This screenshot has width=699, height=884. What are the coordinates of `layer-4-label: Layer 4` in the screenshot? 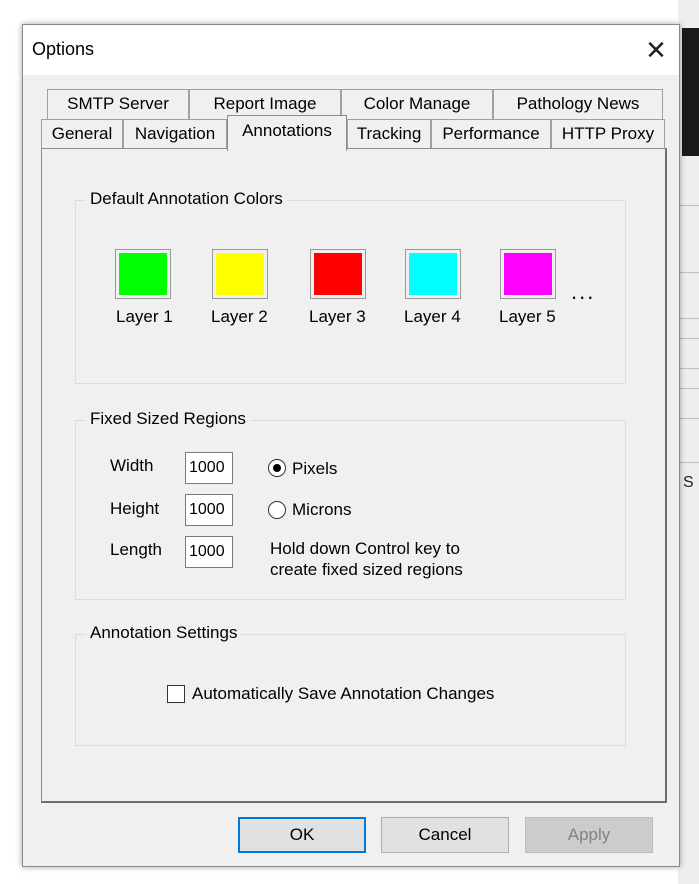 It's located at (432, 316).